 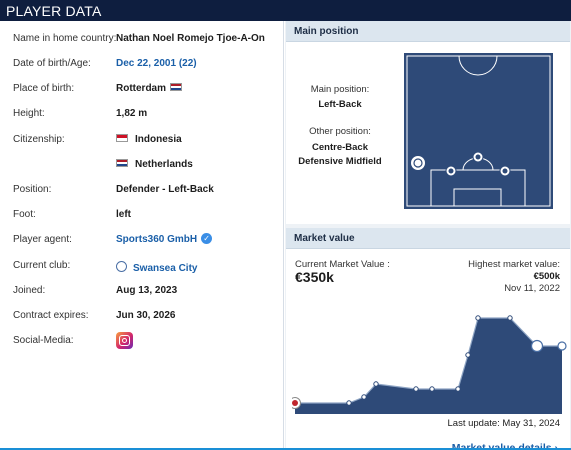 I want to click on other-position-label: Other position:, so click(x=340, y=131).